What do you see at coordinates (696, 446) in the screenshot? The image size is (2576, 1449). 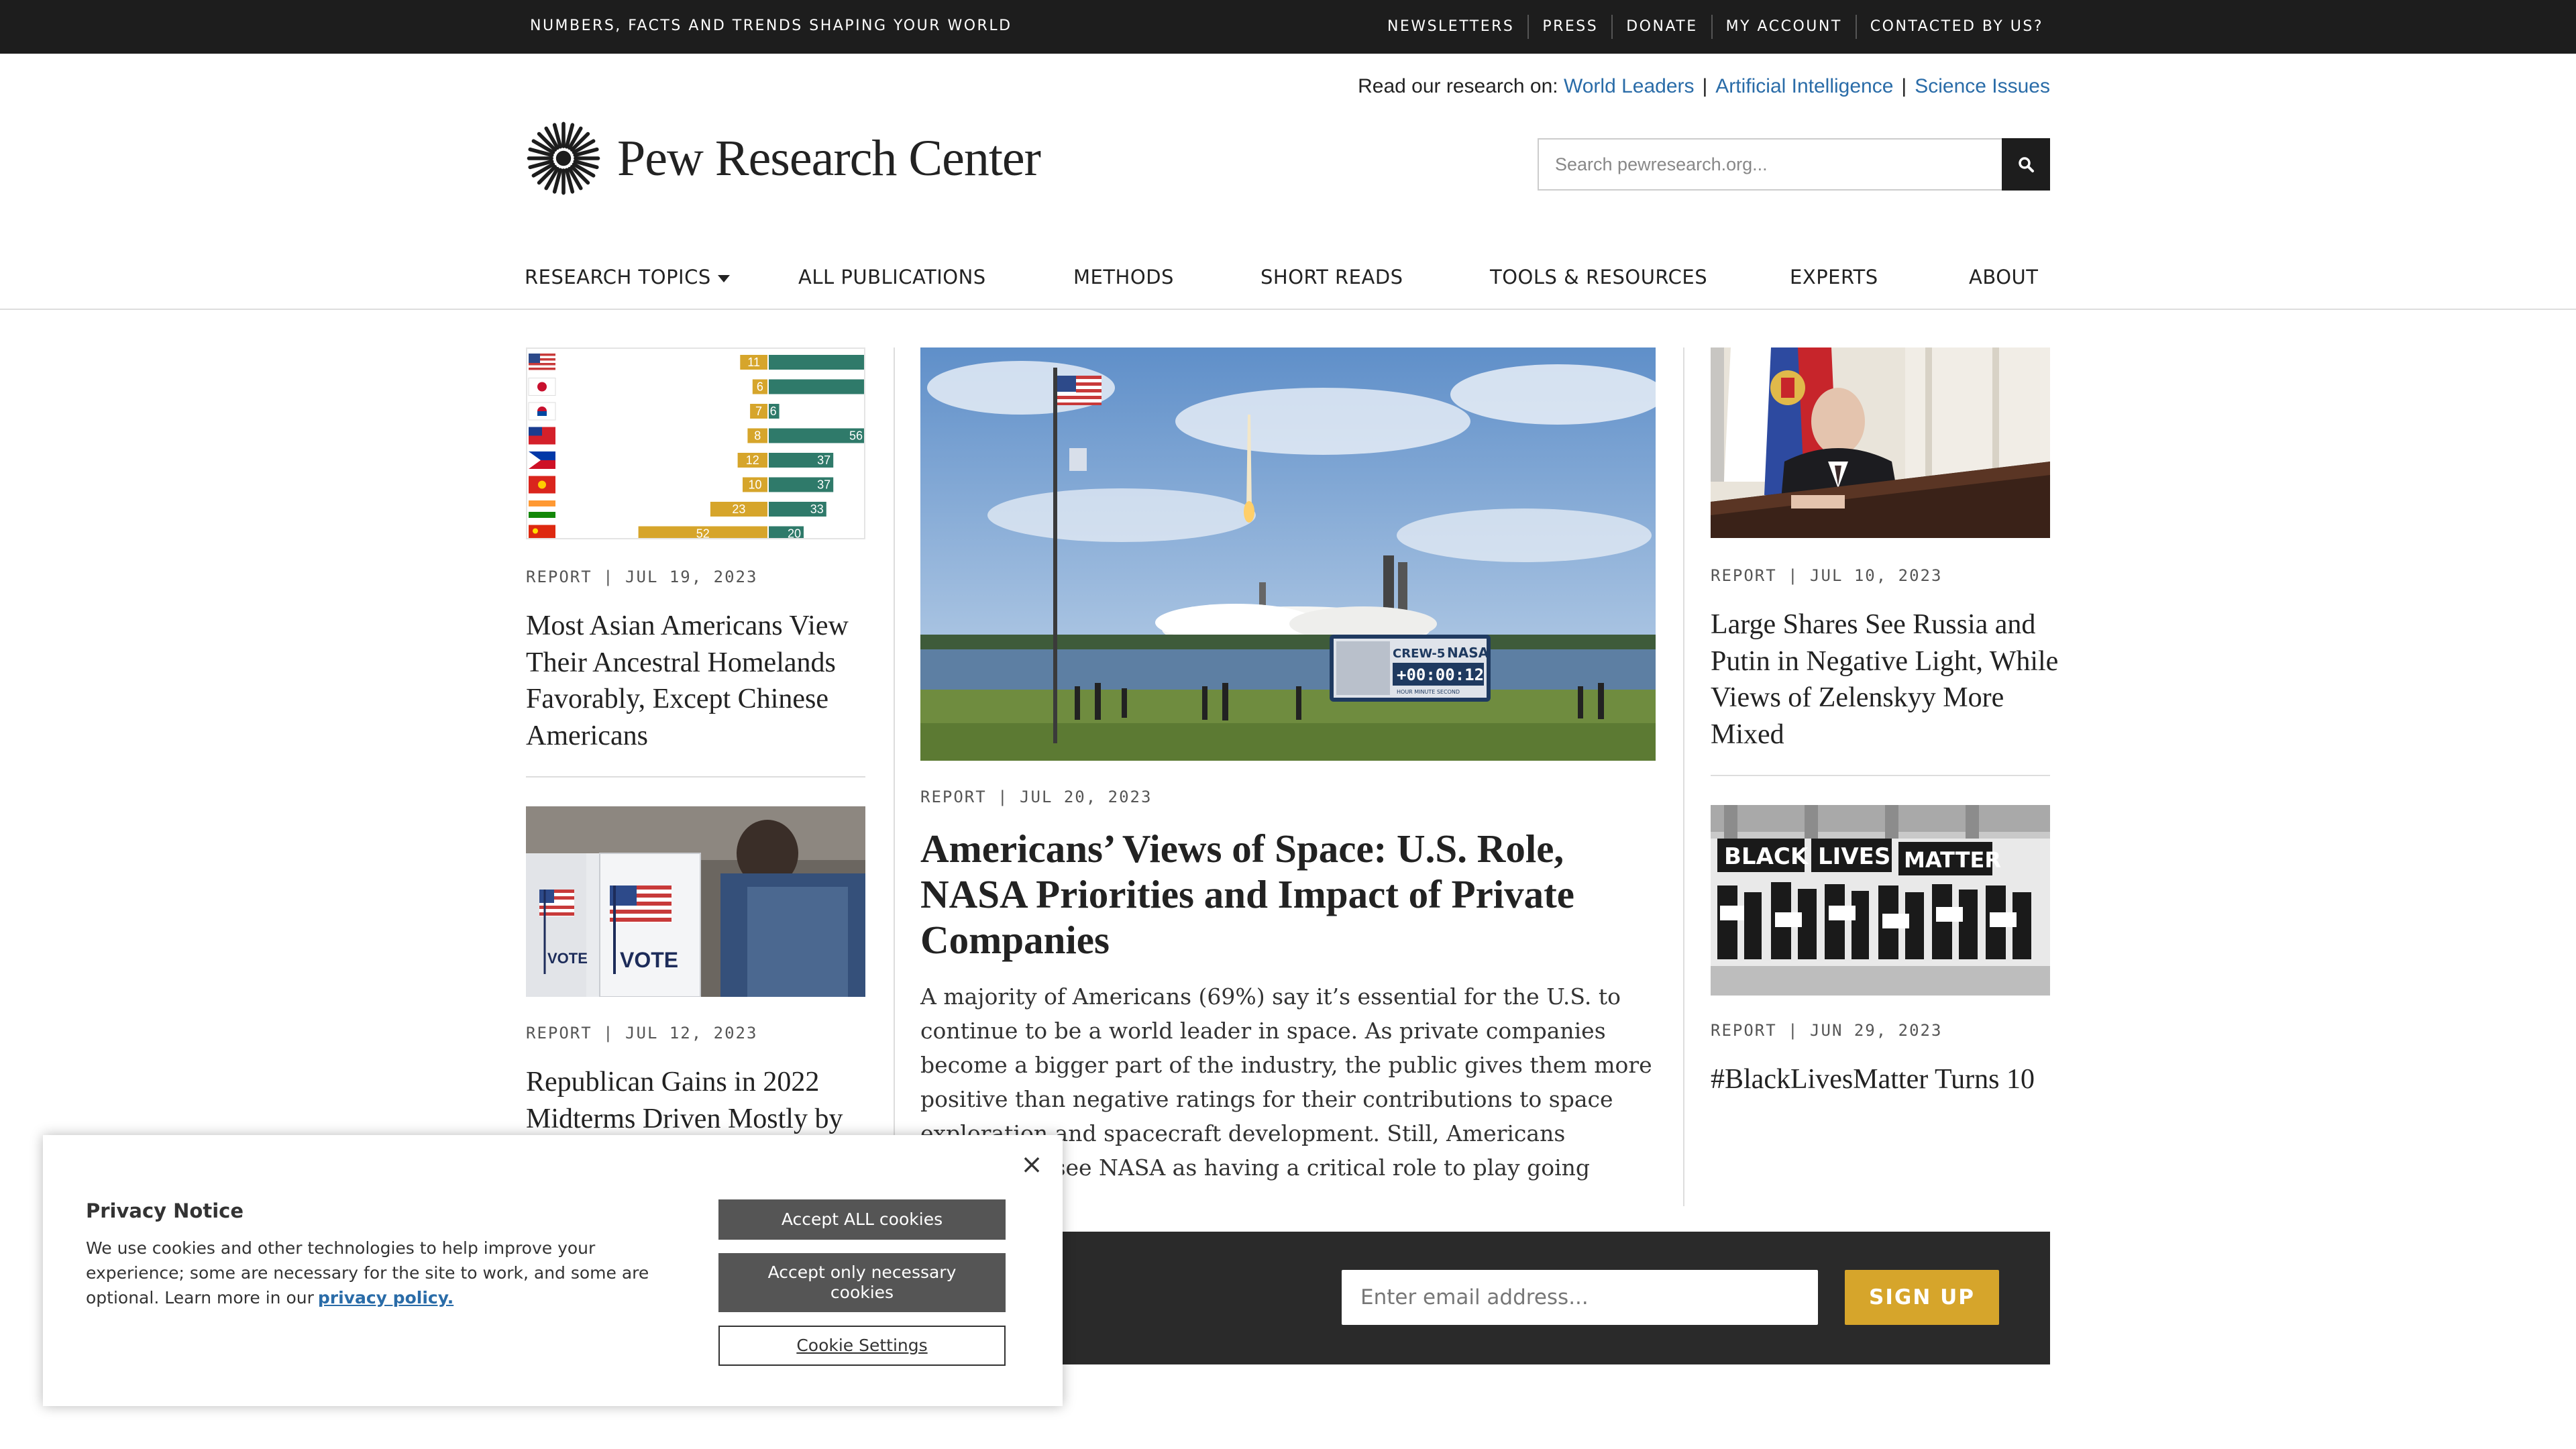 I see `homelands-bar-chart: 1167 68 5612 3710 3723 3352 20` at bounding box center [696, 446].